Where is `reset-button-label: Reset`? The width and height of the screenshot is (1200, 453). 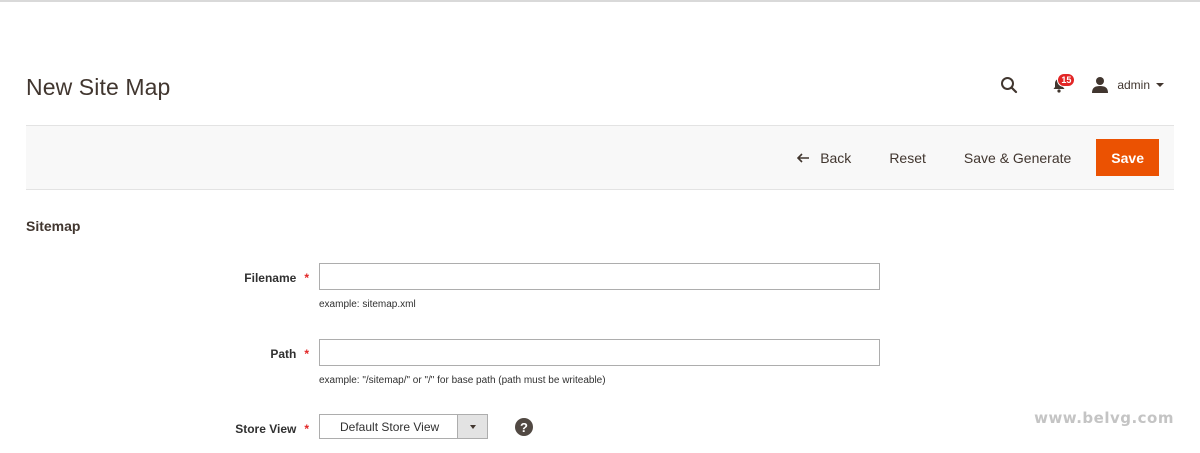
reset-button-label: Reset is located at coordinates (907, 157).